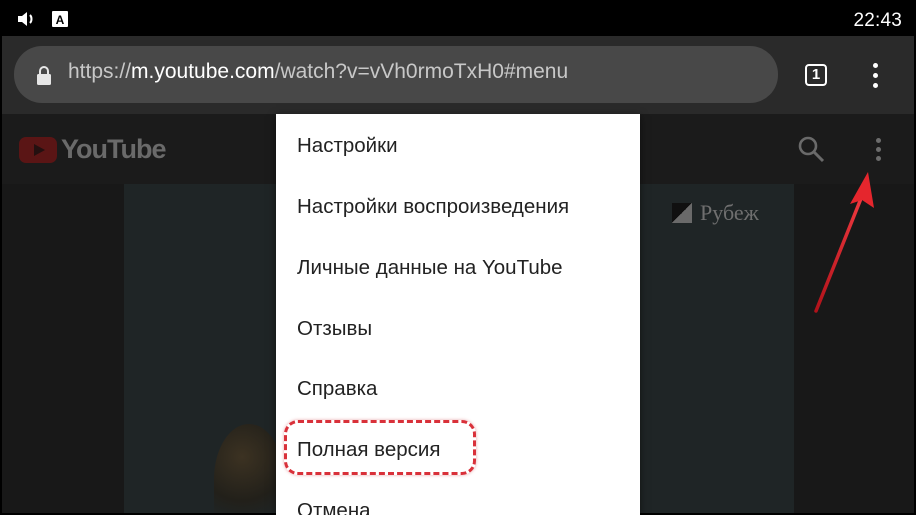  What do you see at coordinates (811, 151) in the screenshot?
I see `search-icon` at bounding box center [811, 151].